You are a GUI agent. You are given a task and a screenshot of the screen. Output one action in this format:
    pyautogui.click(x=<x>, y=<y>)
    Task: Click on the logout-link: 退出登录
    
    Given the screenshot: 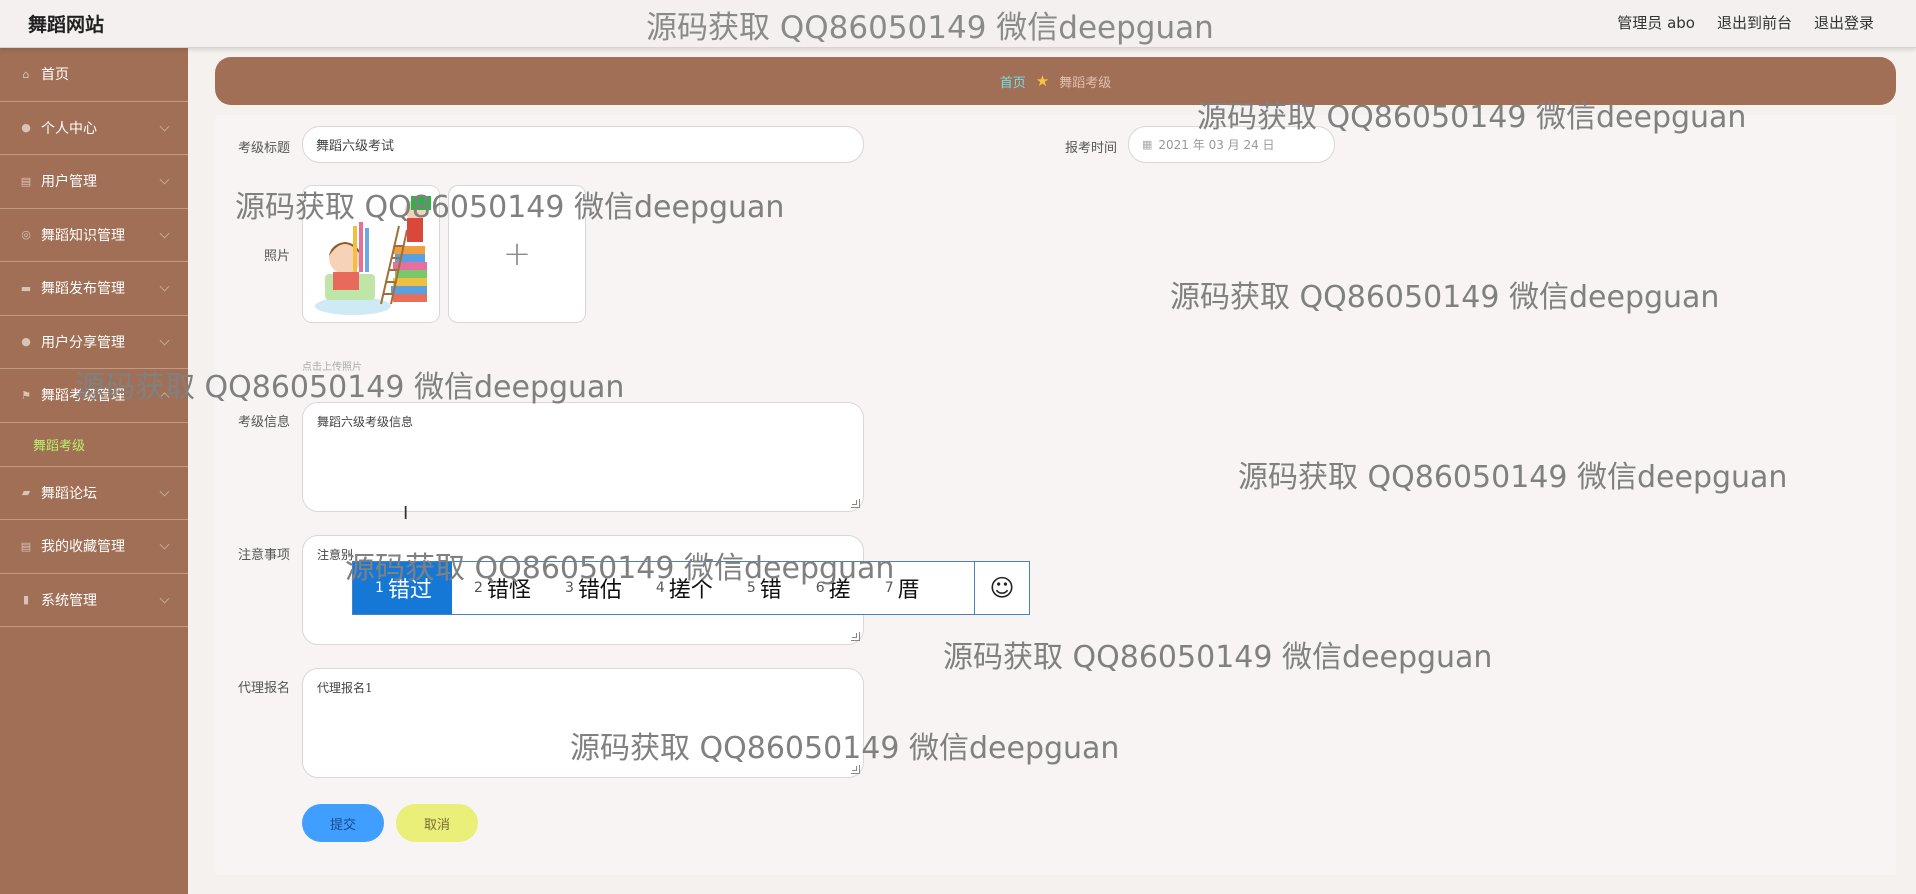 What is the action you would take?
    pyautogui.click(x=1844, y=22)
    